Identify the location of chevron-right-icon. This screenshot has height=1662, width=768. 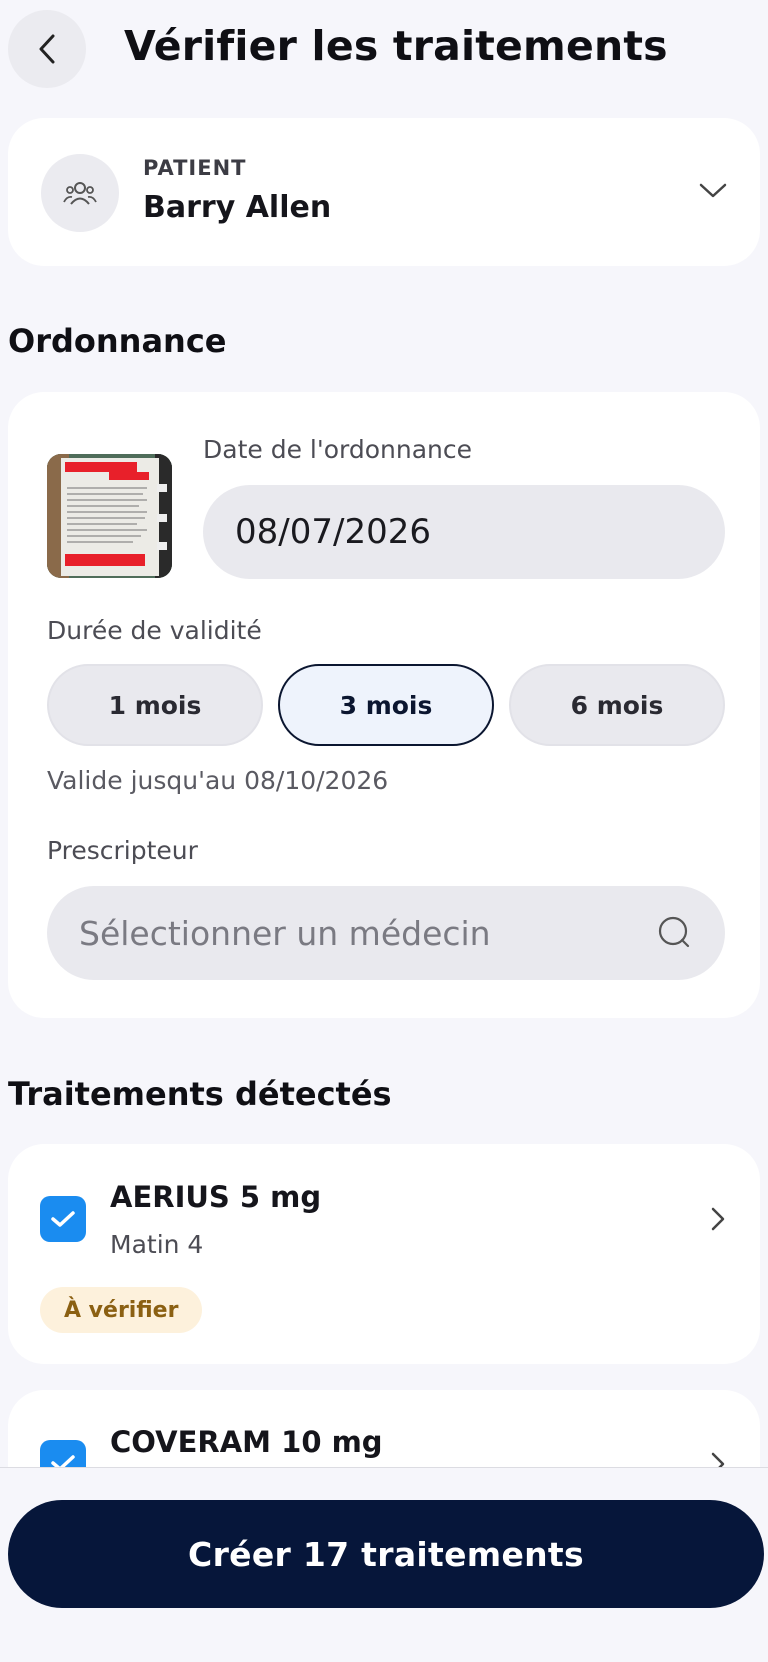
(718, 1219).